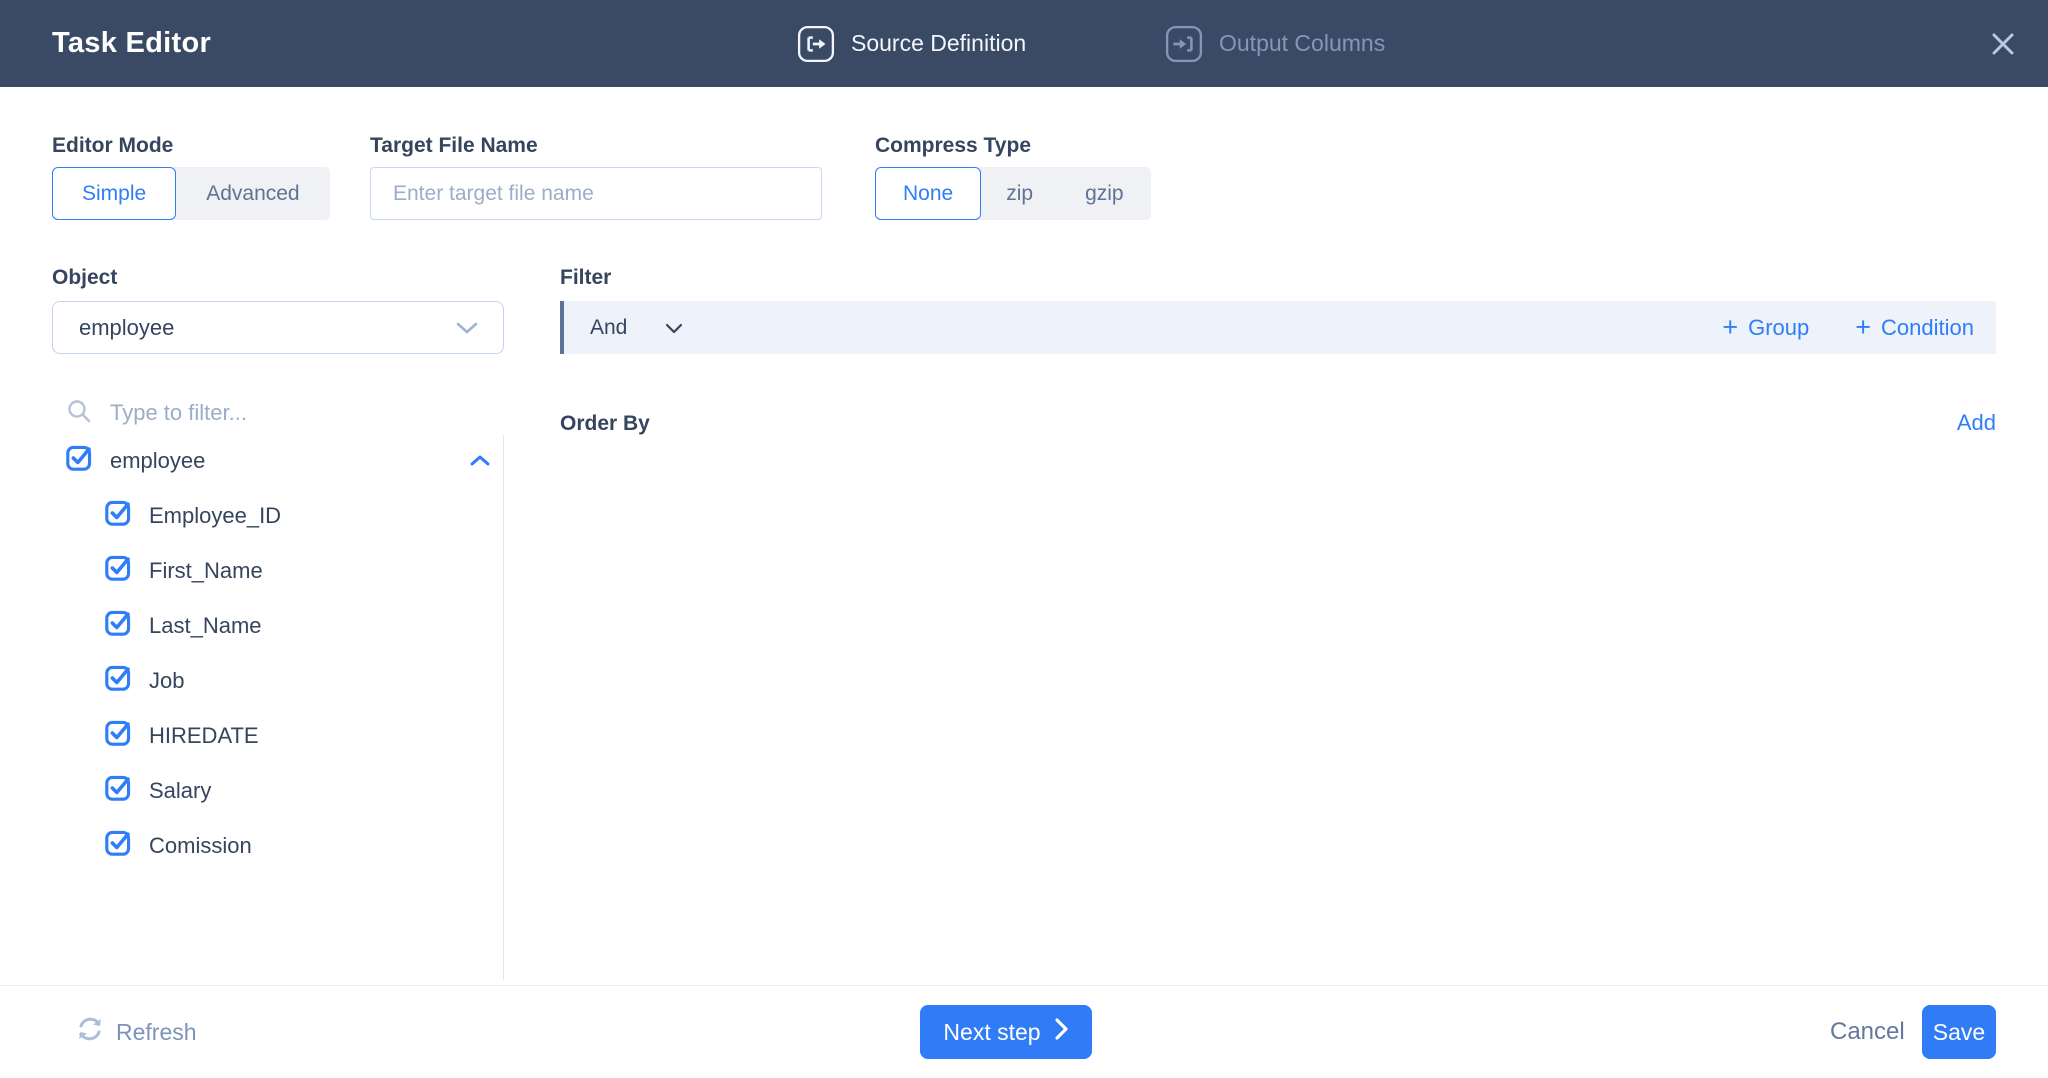 The image size is (2048, 1078). Describe the element at coordinates (1104, 193) in the screenshot. I see `compress-type-option-gzip: gzip` at that location.